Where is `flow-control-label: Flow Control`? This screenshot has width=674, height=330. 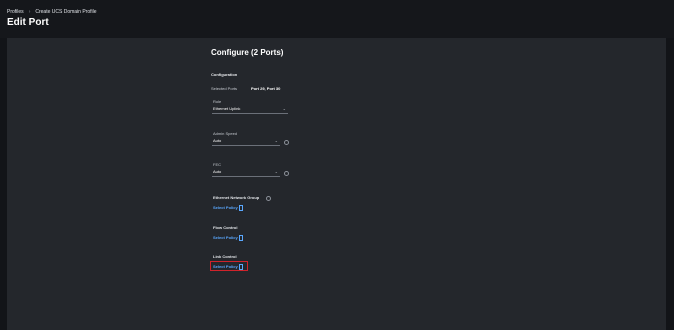
flow-control-label: Flow Control is located at coordinates (225, 227).